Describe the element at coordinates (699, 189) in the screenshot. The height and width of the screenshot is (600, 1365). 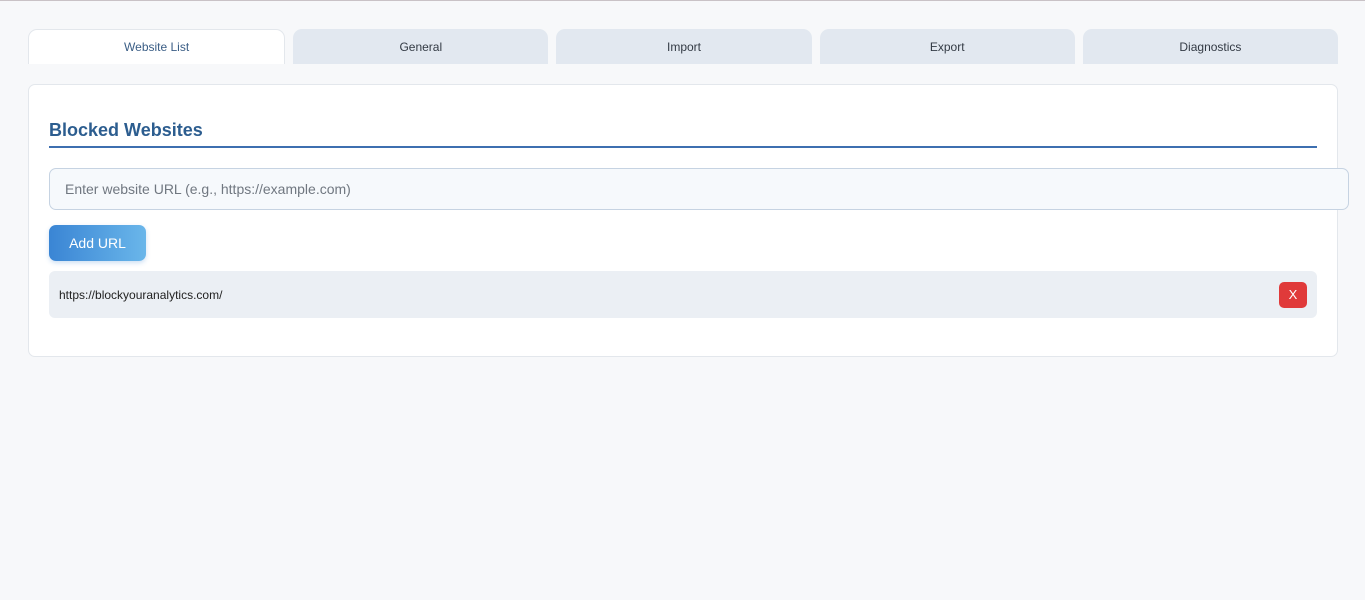
I see `url-input` at that location.